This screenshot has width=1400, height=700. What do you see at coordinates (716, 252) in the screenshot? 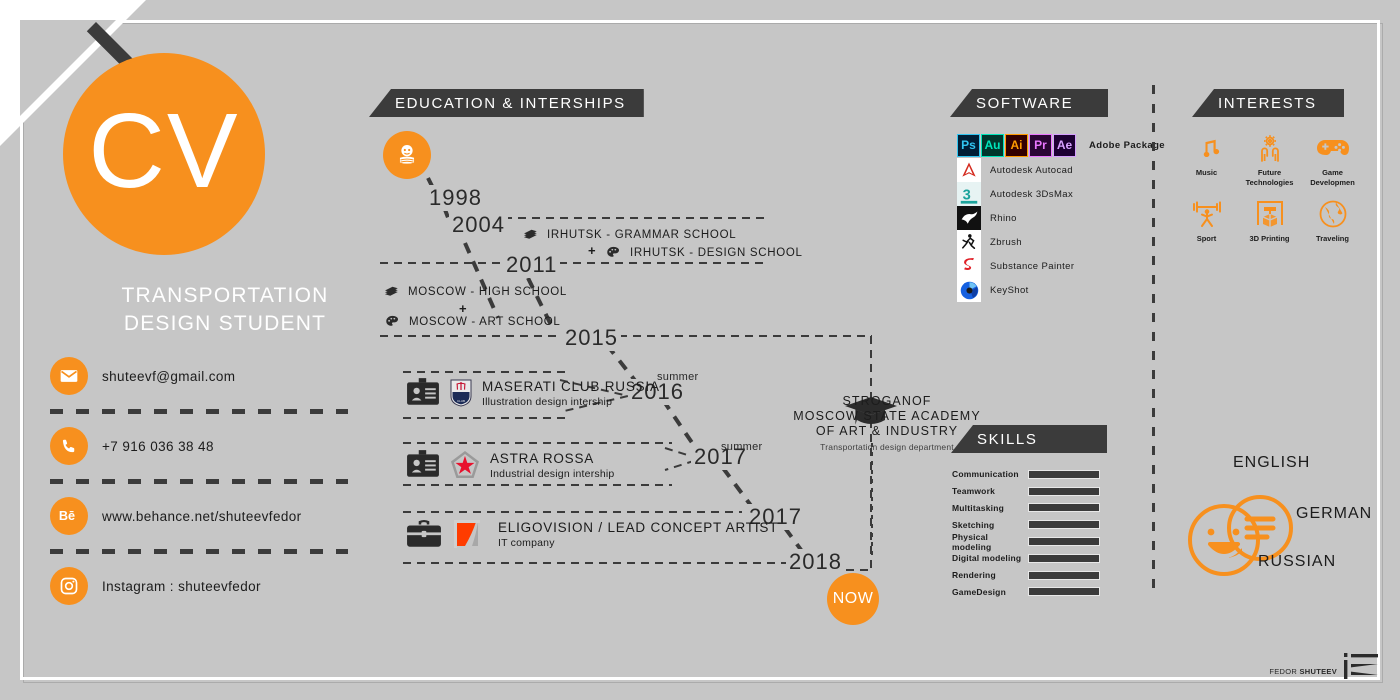
I see `education-item-1-label: IRHUTSK - DESIGN SCHOOL` at bounding box center [716, 252].